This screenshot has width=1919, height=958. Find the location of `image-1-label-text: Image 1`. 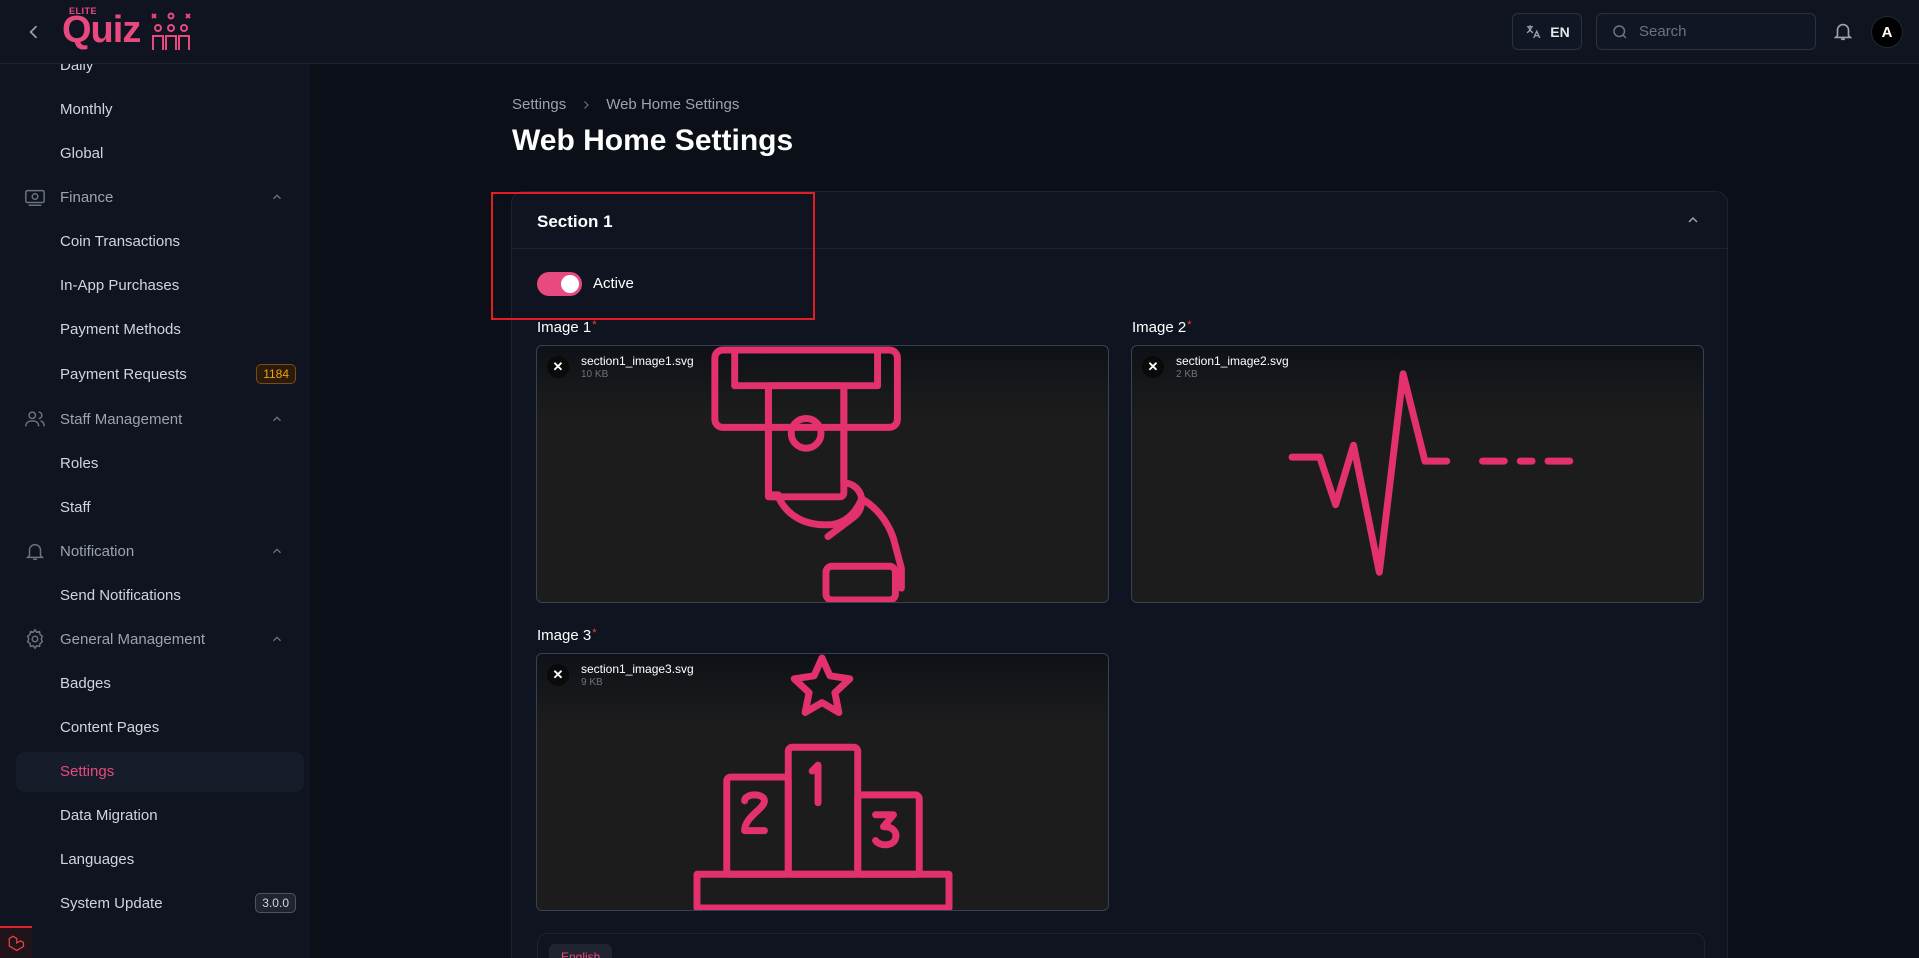

image-1-label-text: Image 1 is located at coordinates (564, 327).